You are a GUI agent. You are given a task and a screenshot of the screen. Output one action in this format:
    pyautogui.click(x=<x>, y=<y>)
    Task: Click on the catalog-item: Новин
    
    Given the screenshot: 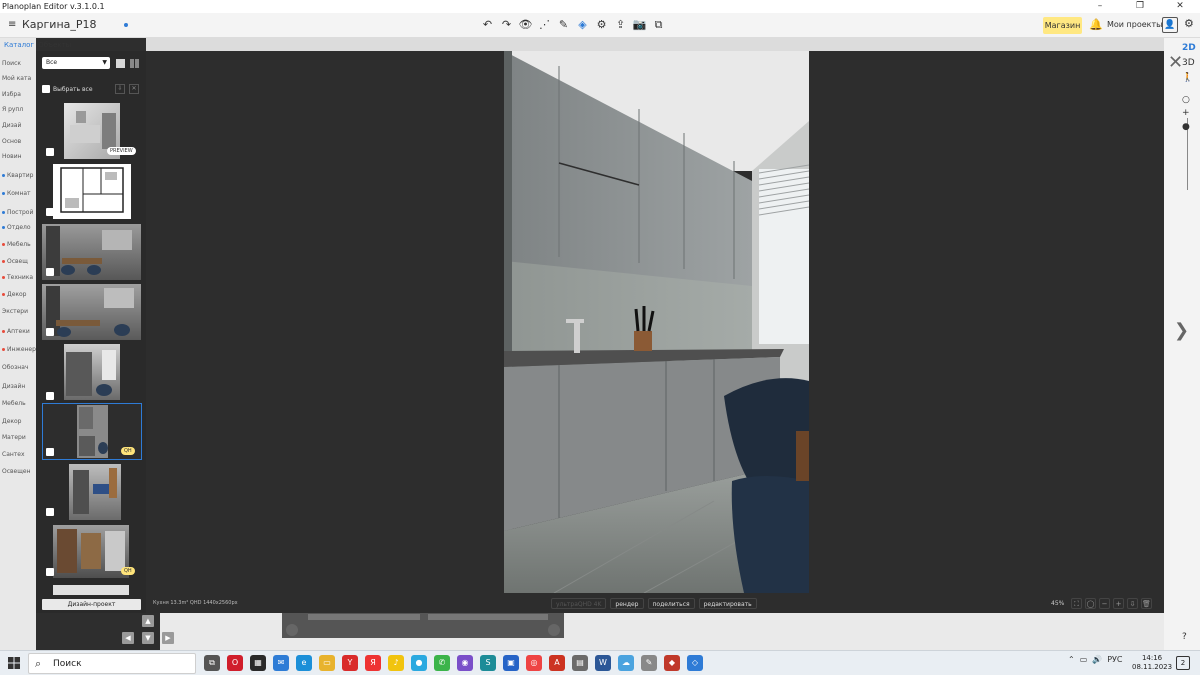 What is the action you would take?
    pyautogui.click(x=19, y=156)
    